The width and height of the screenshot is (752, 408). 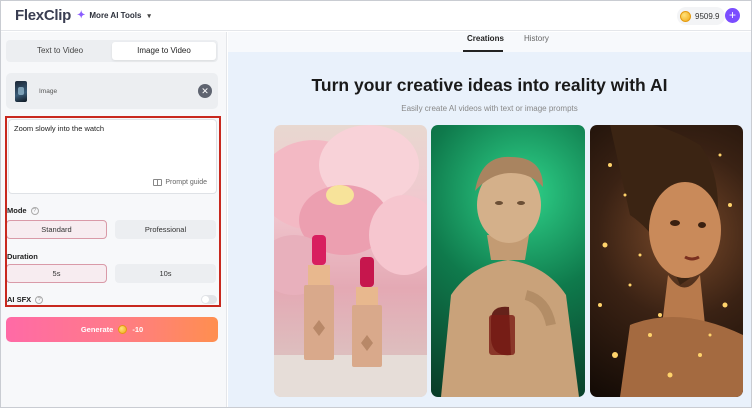 What do you see at coordinates (164, 51) in the screenshot?
I see `tab-image-to-video: Image to Video` at bounding box center [164, 51].